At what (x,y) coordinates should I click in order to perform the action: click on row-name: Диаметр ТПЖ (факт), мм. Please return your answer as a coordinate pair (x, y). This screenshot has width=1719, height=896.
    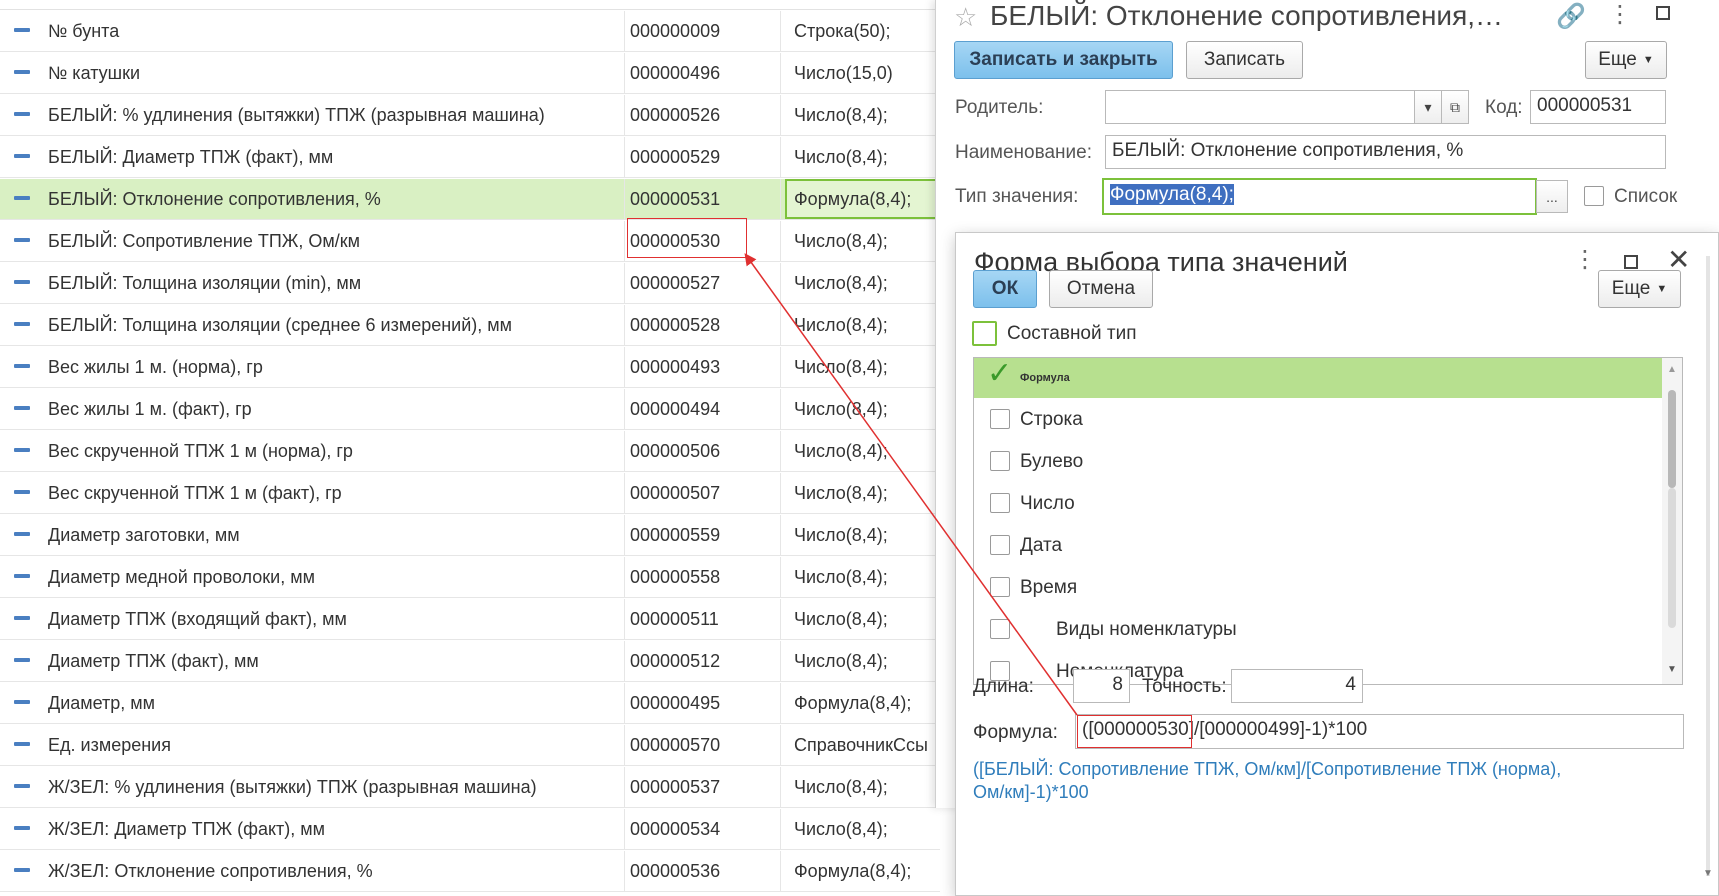
    Looking at the image, I should click on (153, 661).